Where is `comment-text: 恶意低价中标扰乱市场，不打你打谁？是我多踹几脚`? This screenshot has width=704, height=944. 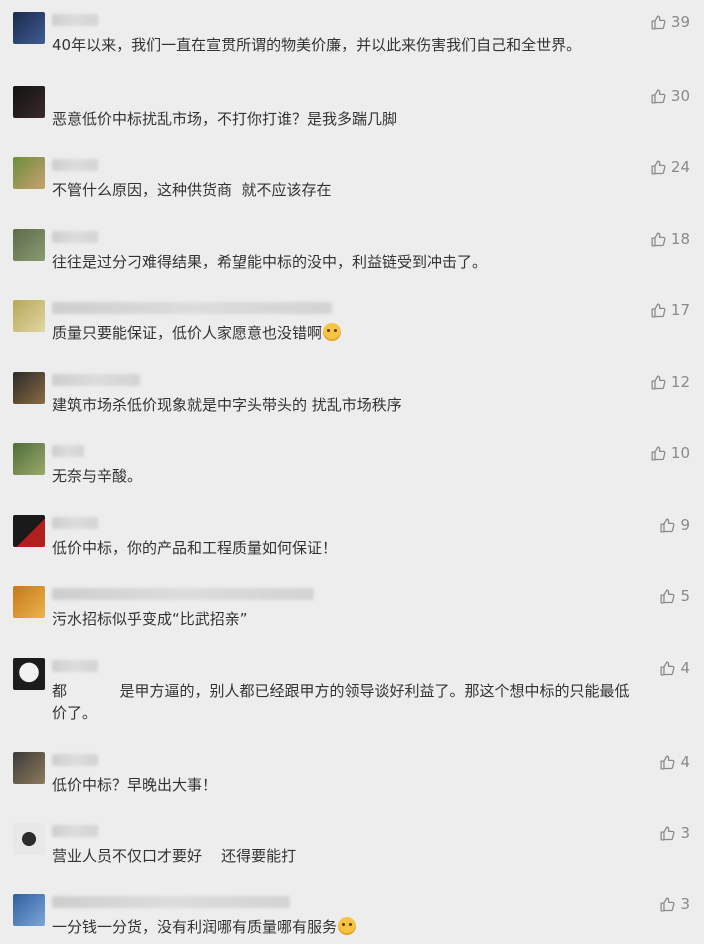
comment-text: 恶意低价中标扰乱市场，不打你打谁？是我多踹几脚 is located at coordinates (225, 119).